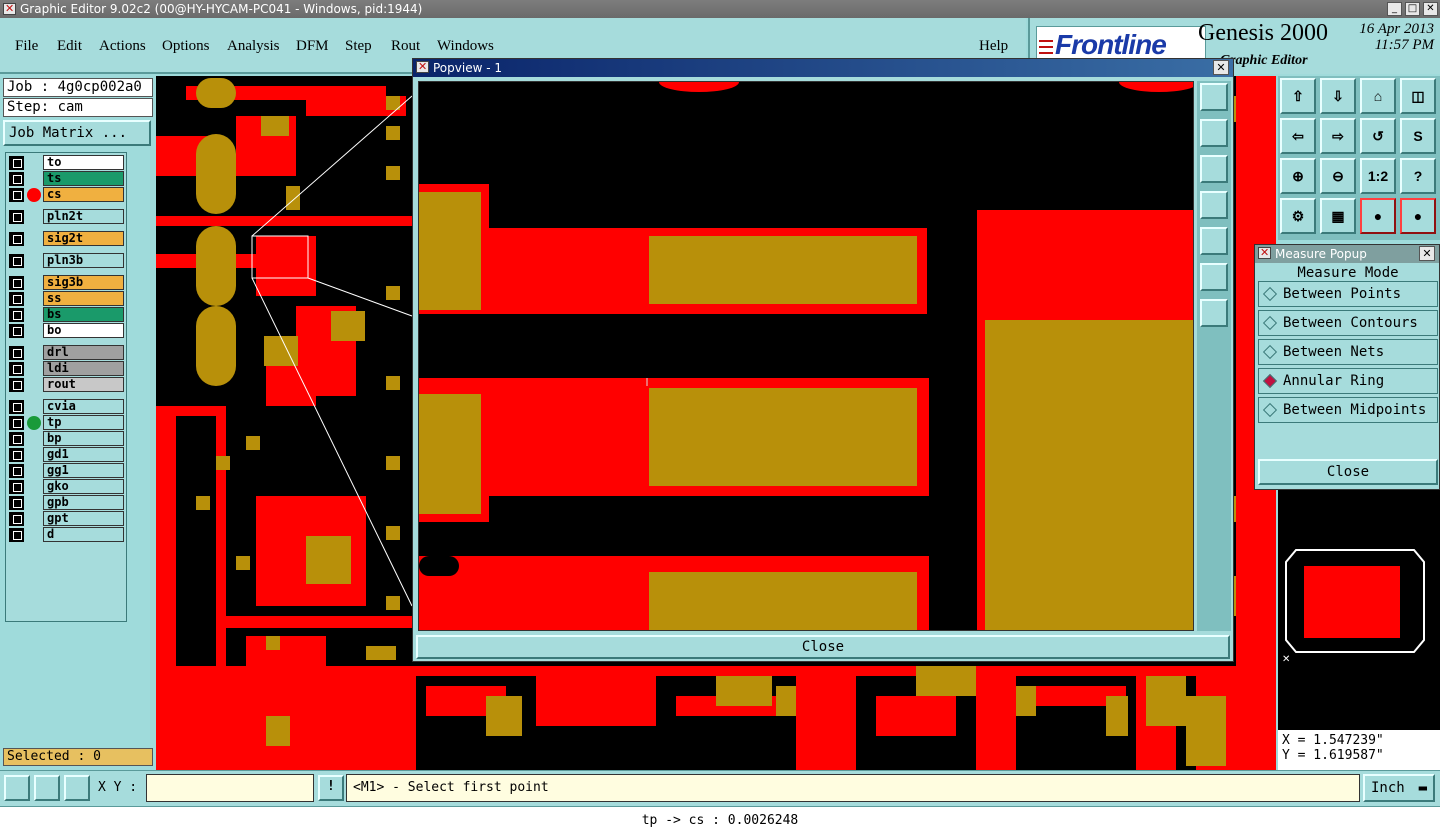 This screenshot has height=840, width=1440. I want to click on layer-name: rout, so click(83, 384).